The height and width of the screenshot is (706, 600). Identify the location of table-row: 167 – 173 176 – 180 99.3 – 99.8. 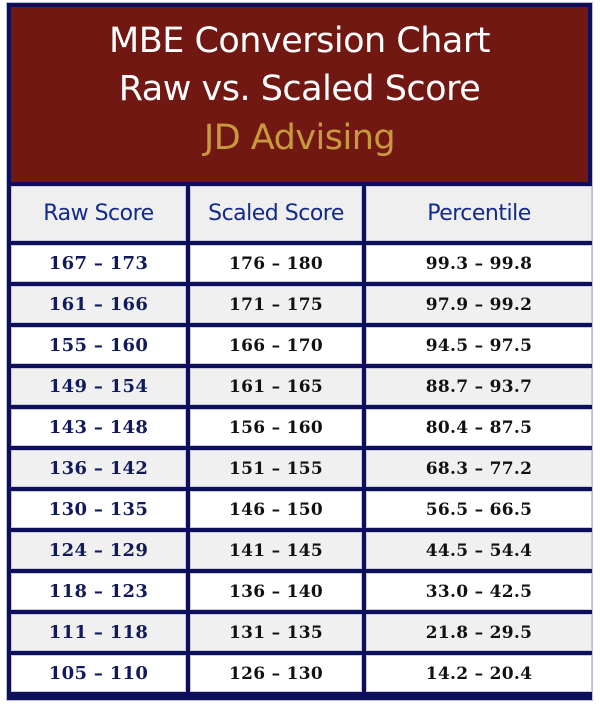
(301, 263).